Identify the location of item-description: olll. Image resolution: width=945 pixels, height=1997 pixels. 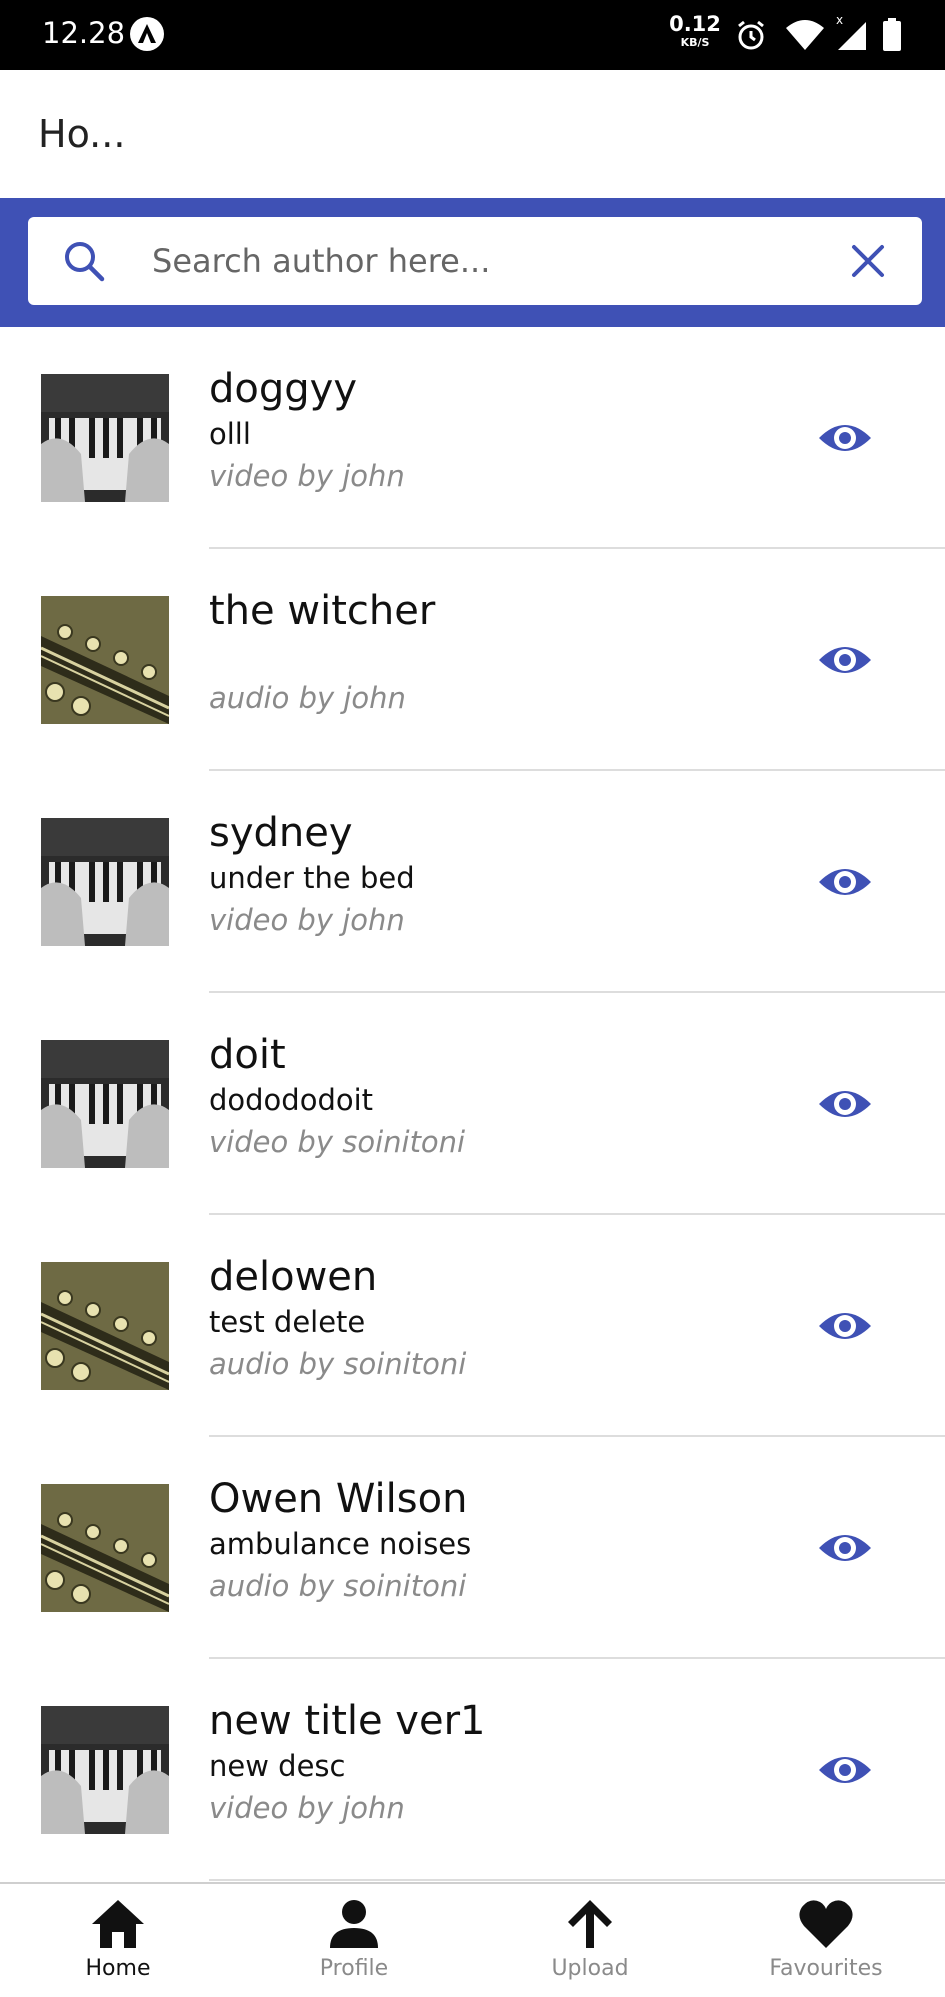
(230, 434).